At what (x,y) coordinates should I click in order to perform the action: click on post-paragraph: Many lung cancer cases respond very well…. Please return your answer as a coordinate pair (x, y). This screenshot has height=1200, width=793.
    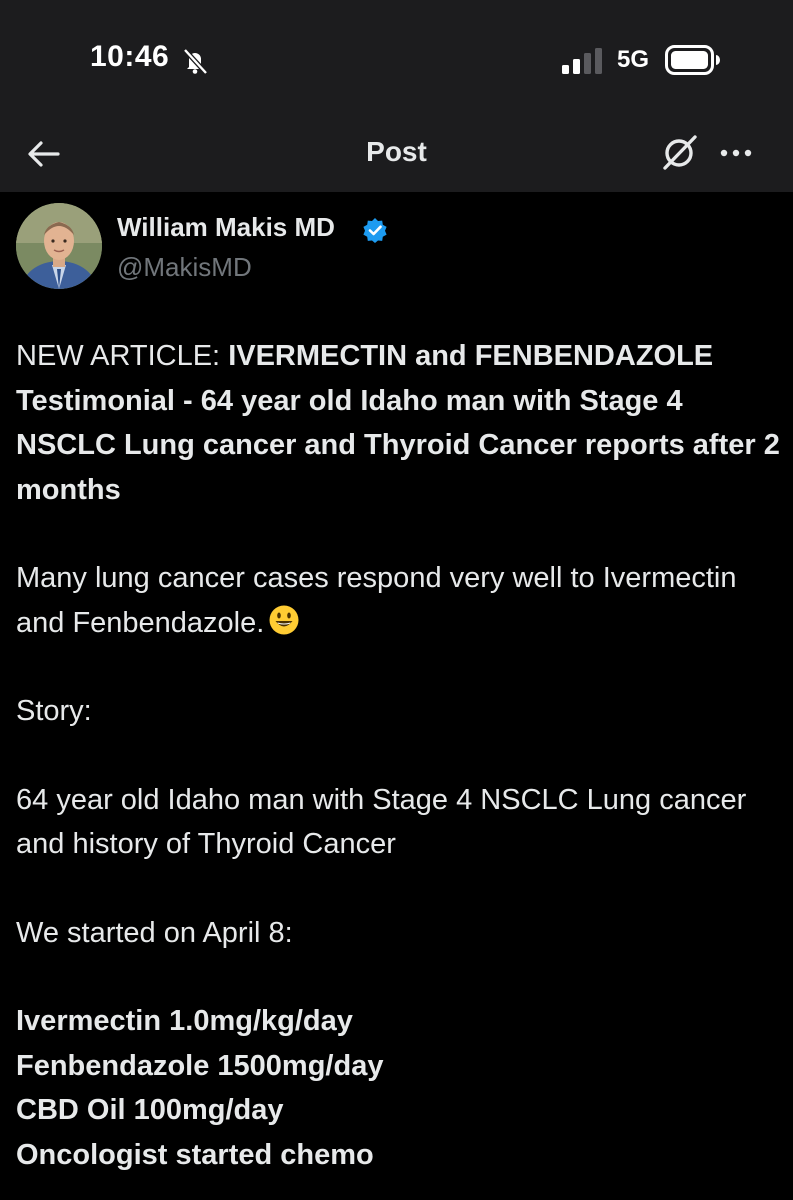
    Looking at the image, I should click on (398, 600).